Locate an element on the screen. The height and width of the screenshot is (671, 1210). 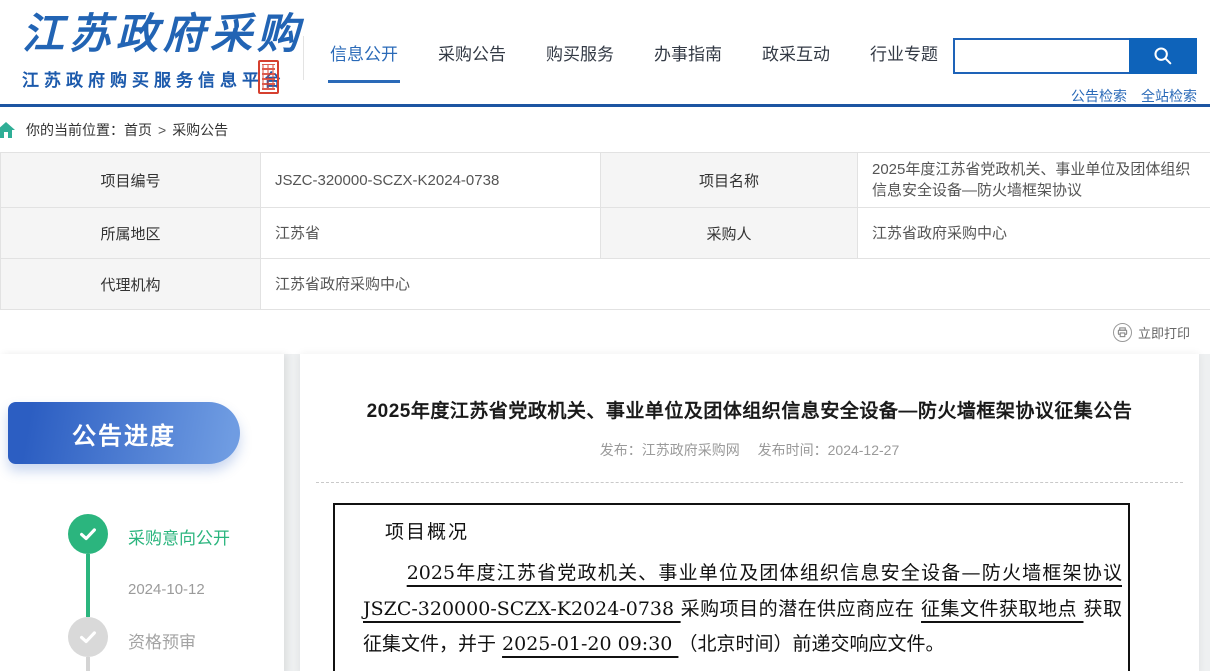
main-nav: 信息公开 采购公告 购买服务 办事指南 政采互动 行业专题 is located at coordinates (634, 52).